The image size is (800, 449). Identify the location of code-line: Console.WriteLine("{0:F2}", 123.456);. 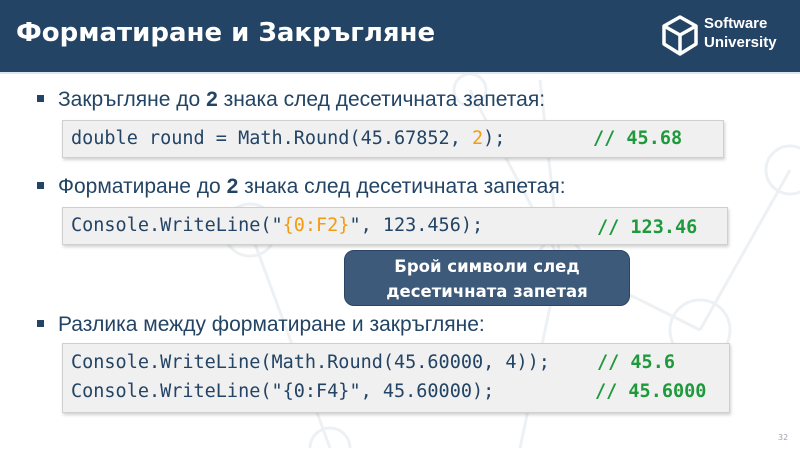
(277, 225).